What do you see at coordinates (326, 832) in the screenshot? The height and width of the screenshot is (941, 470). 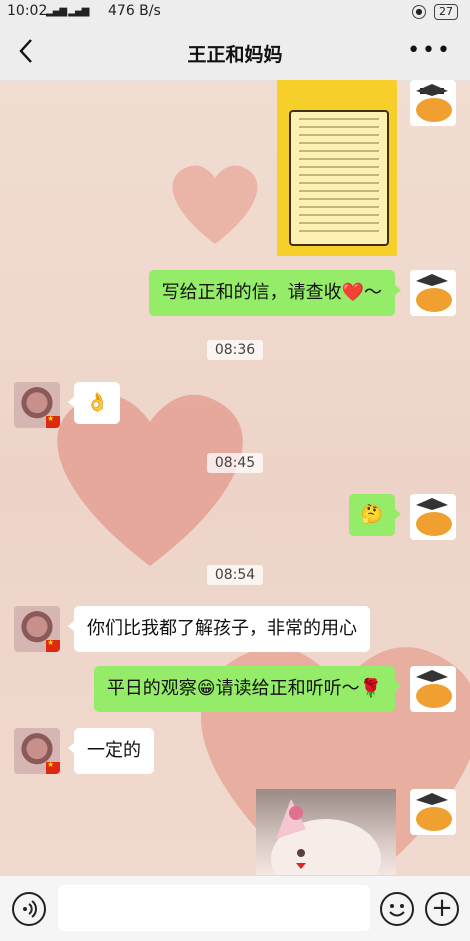 I see `cat-photo` at bounding box center [326, 832].